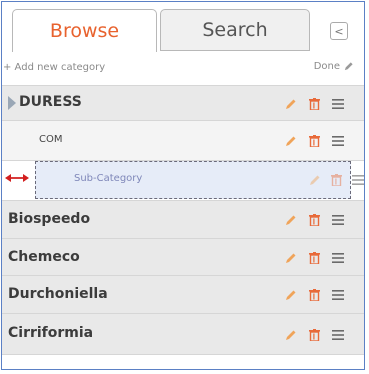  I want to click on sub-category-label: Sub-Category, so click(108, 178).